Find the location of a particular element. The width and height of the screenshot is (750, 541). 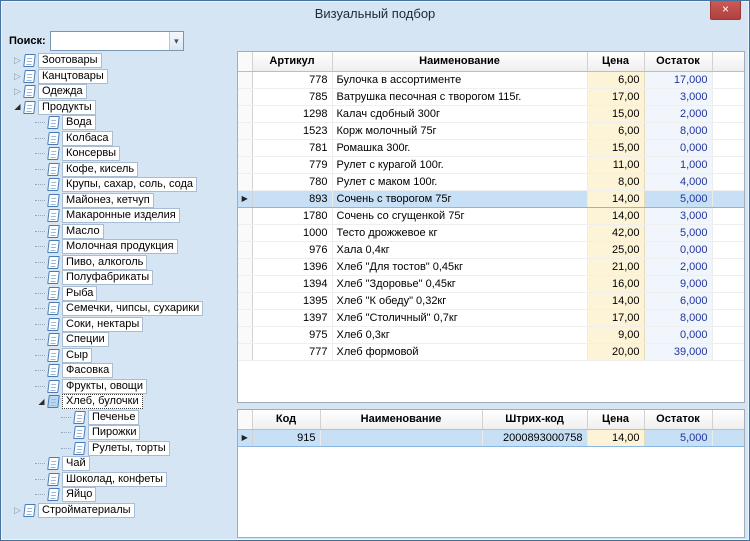

table-row: 1523 Корж молочный 75г 6,00 8,000 is located at coordinates (491, 131).